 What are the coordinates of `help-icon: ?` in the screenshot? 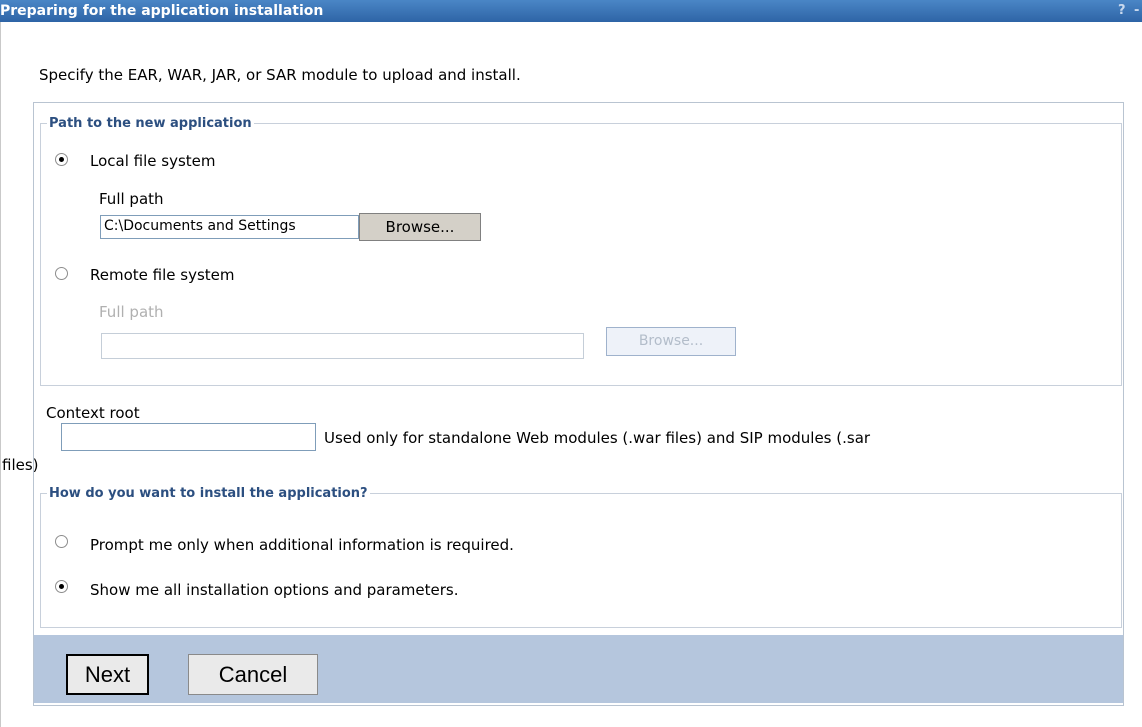 It's located at (1122, 11).